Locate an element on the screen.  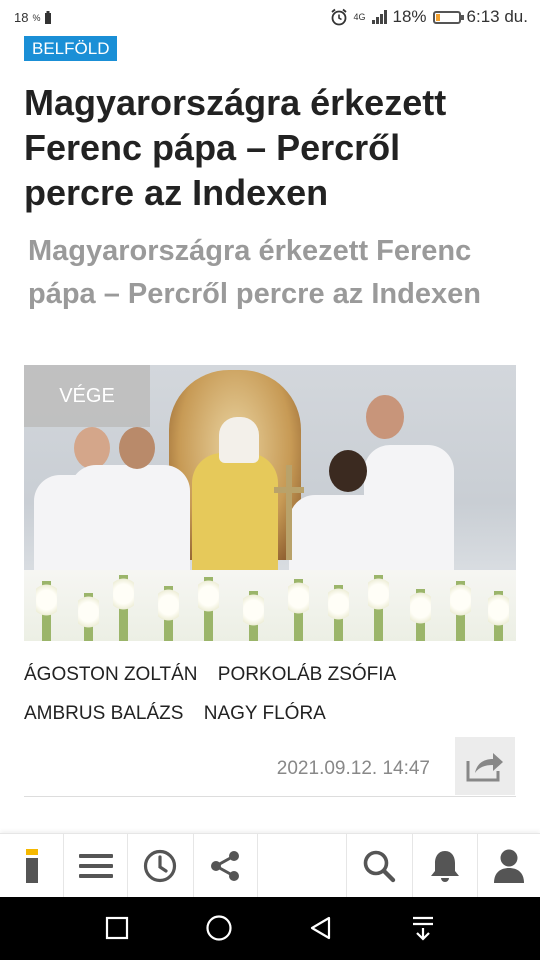
recents-icon is located at coordinates (117, 928).